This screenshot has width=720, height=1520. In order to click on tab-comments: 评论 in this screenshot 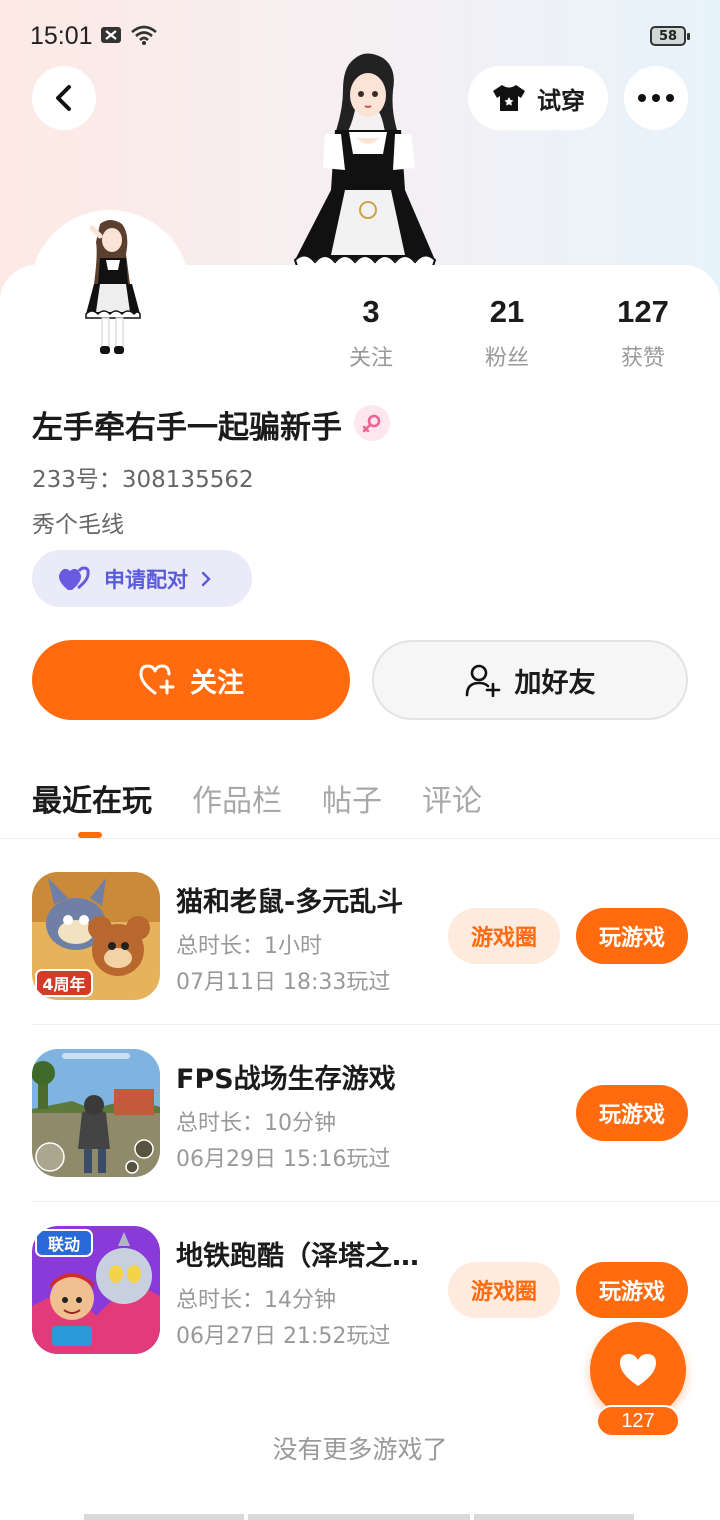, I will do `click(452, 798)`.